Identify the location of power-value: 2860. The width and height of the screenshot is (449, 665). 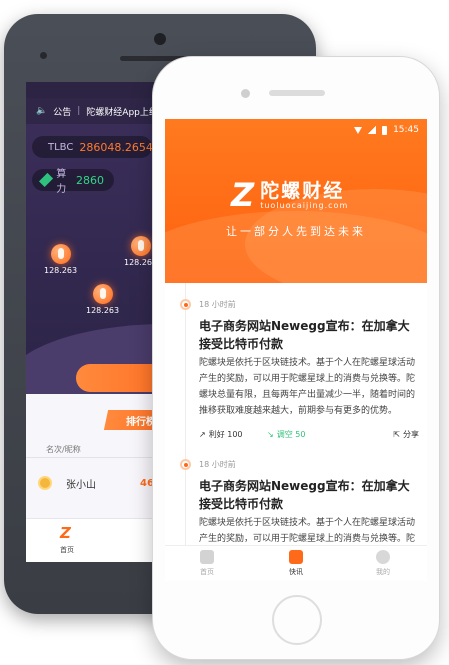
(90, 180).